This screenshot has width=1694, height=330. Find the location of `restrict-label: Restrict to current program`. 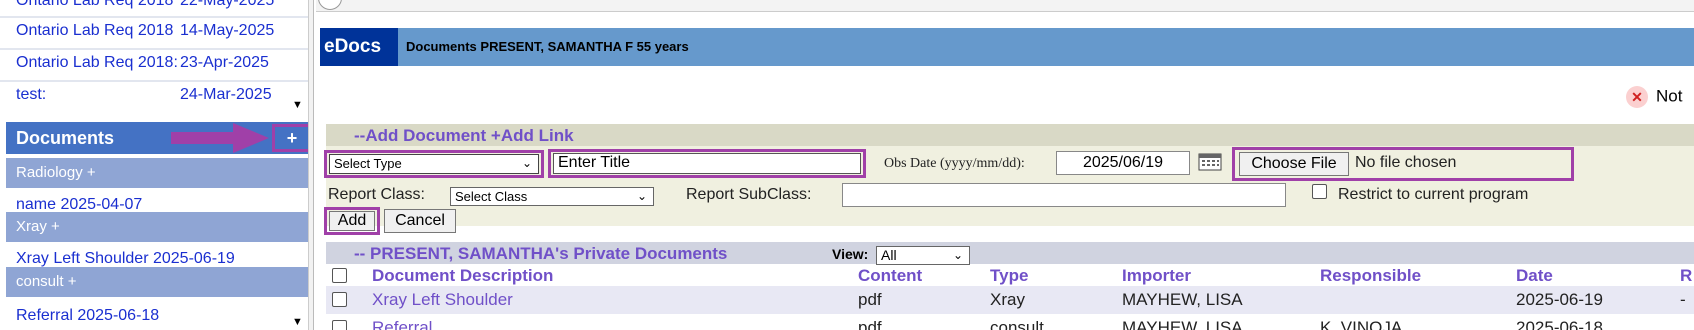

restrict-label: Restrict to current program is located at coordinates (1433, 194).